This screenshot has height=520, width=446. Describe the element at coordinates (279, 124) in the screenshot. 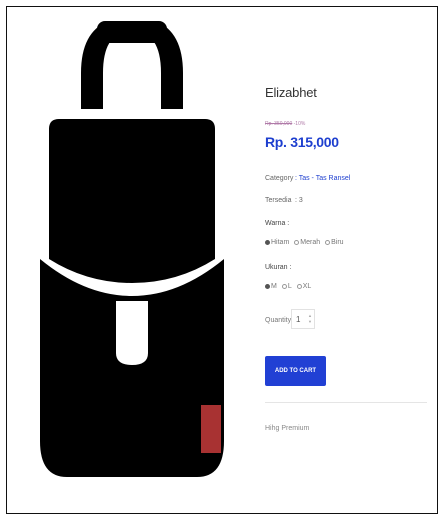

I see `old-price: Rp. 350,000` at that location.